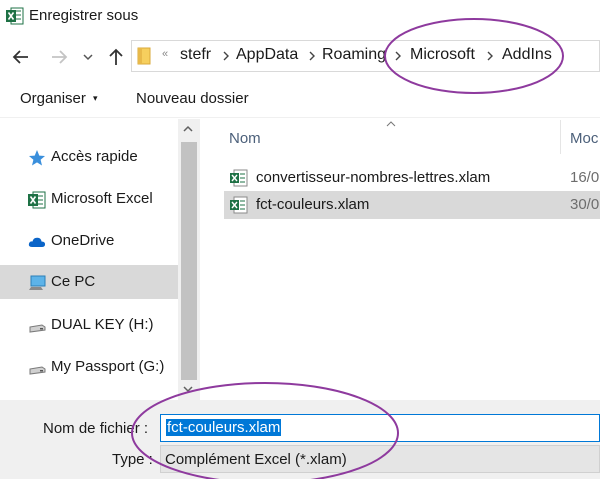  What do you see at coordinates (165, 54) in the screenshot?
I see `breadcrumb-overflow: «` at bounding box center [165, 54].